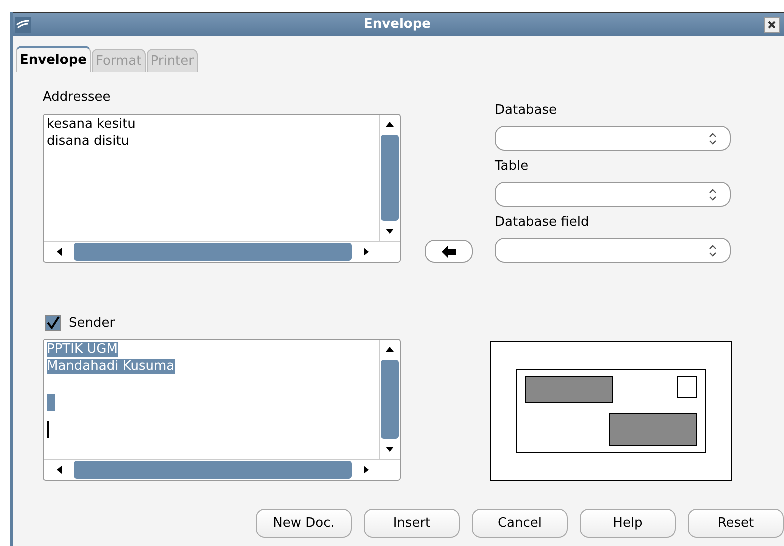 This screenshot has width=784, height=546. I want to click on left-arrow-icon, so click(449, 252).